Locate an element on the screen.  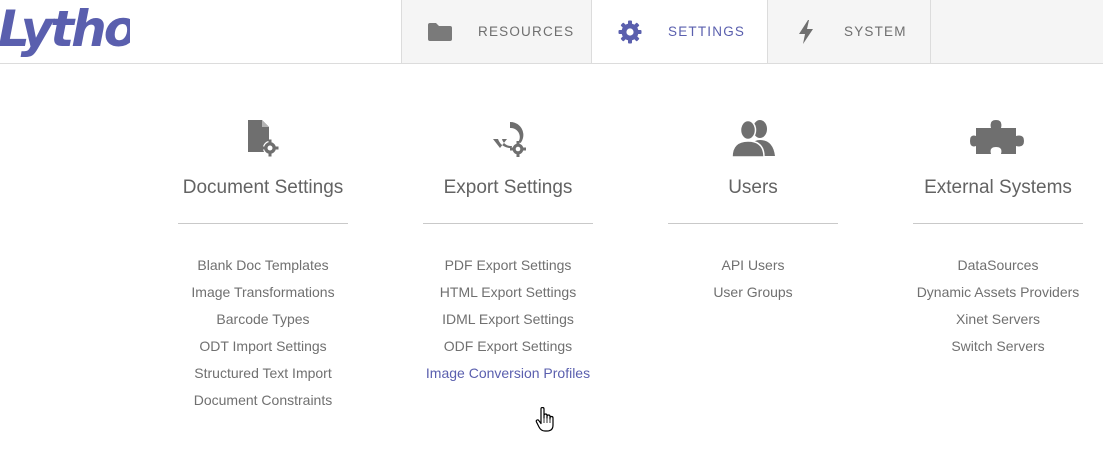
lytho-logo: Lytho ™ is located at coordinates (65, 30).